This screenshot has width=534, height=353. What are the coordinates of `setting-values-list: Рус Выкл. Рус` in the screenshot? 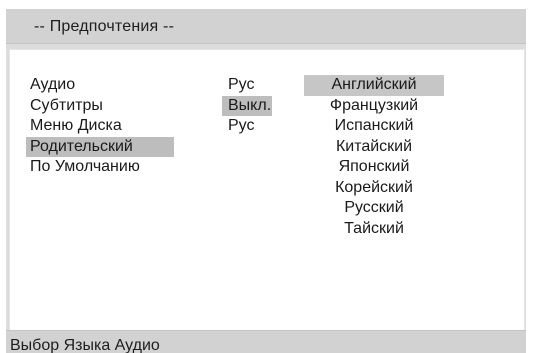 It's located at (247, 126).